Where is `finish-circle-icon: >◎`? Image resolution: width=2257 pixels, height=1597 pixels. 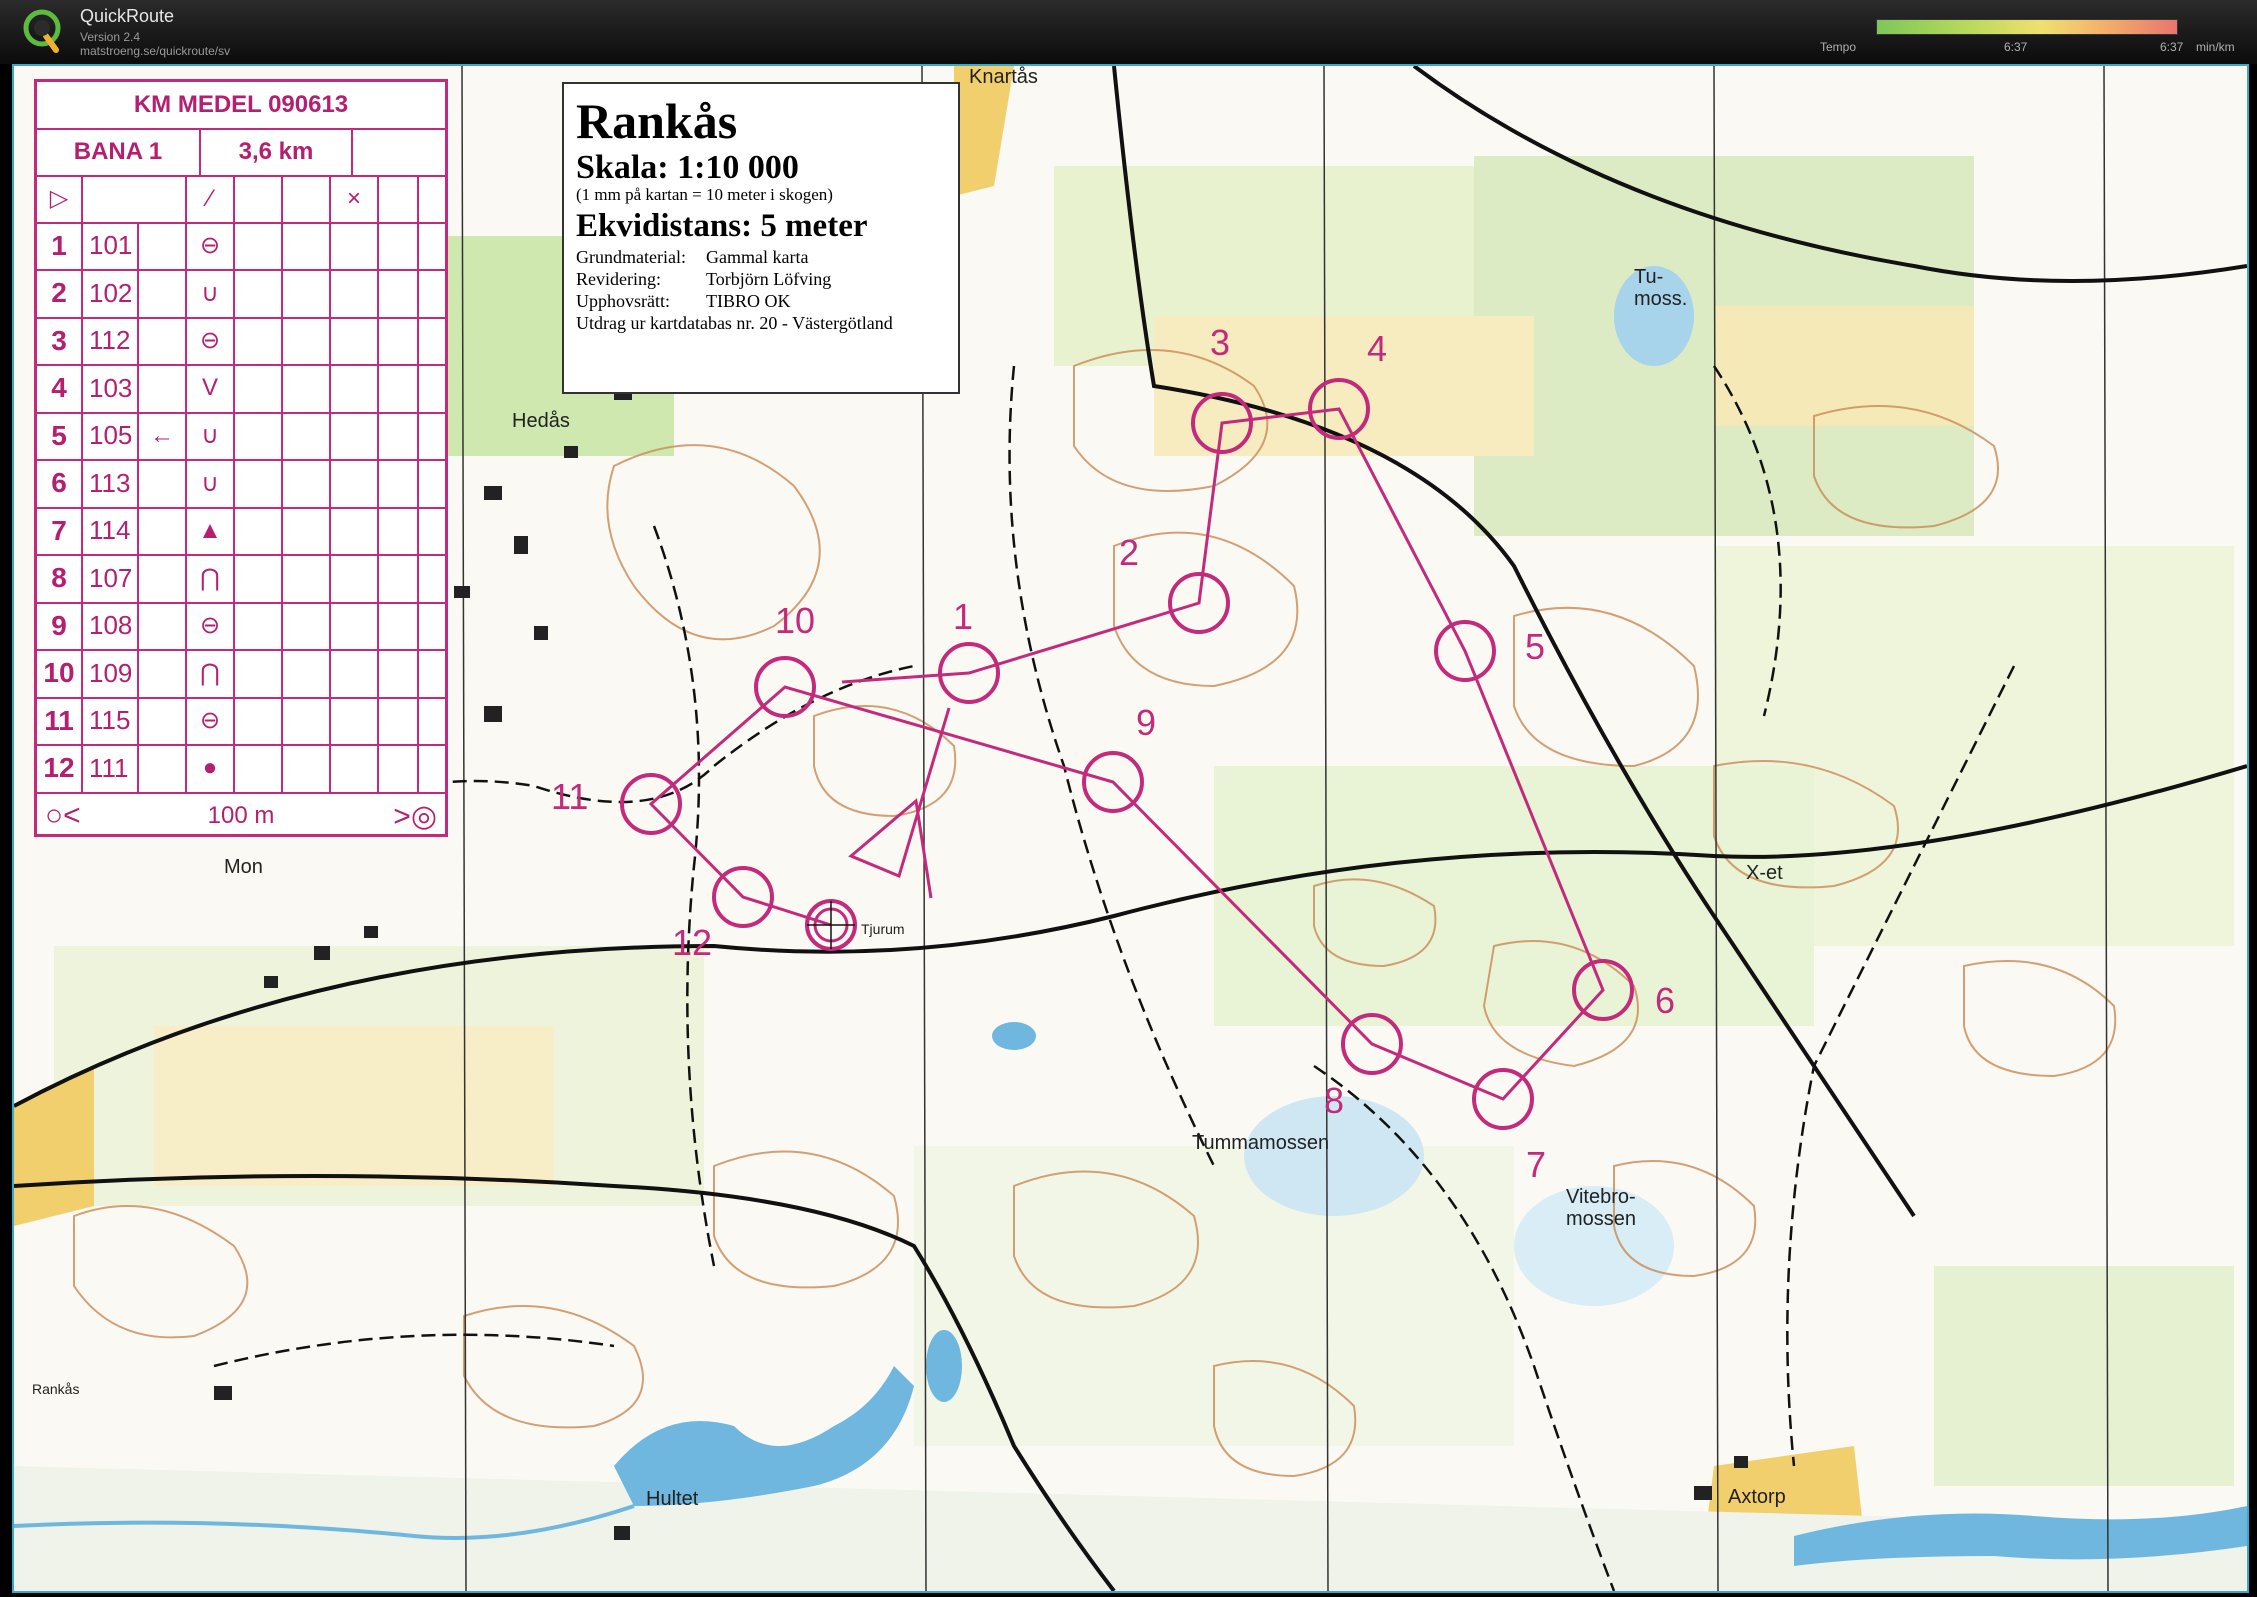
finish-circle-icon: >◎ is located at coordinates (415, 816).